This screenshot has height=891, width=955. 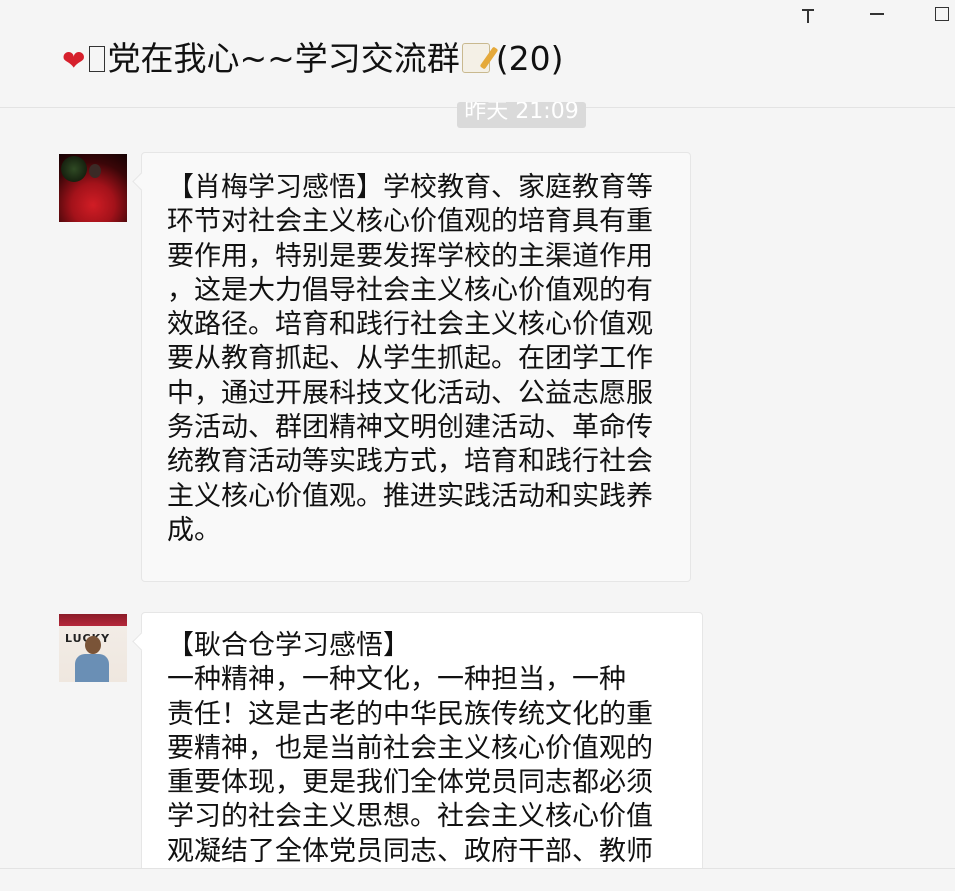 What do you see at coordinates (97, 59) in the screenshot?
I see `missing-glyph-icon` at bounding box center [97, 59].